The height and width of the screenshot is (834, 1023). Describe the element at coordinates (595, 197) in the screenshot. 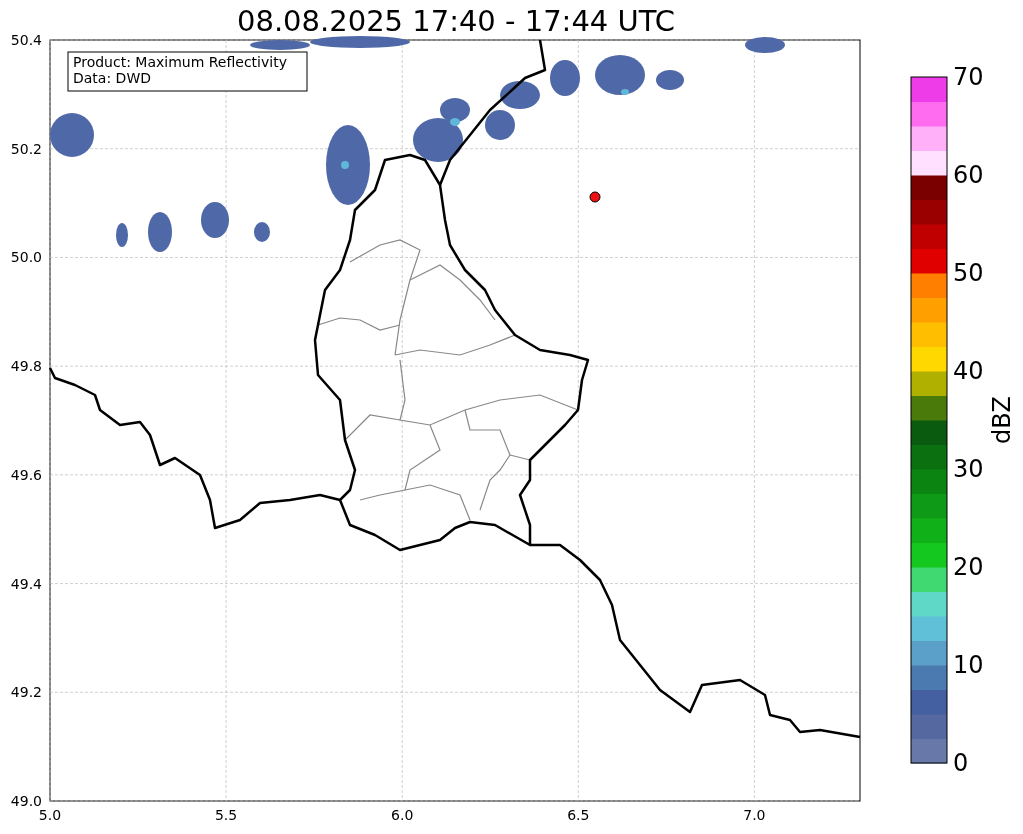

I see `location-marker` at that location.